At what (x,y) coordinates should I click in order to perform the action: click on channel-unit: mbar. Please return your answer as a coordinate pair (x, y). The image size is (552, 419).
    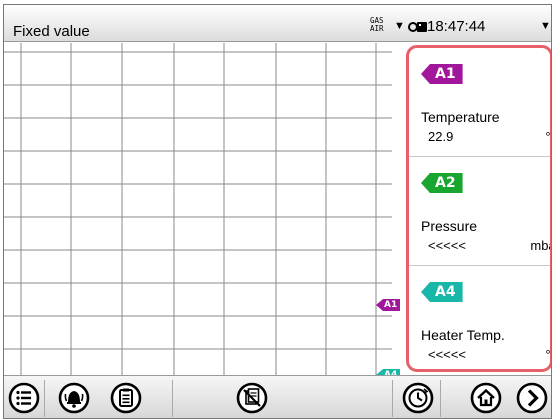
    Looking at the image, I should click on (540, 245).